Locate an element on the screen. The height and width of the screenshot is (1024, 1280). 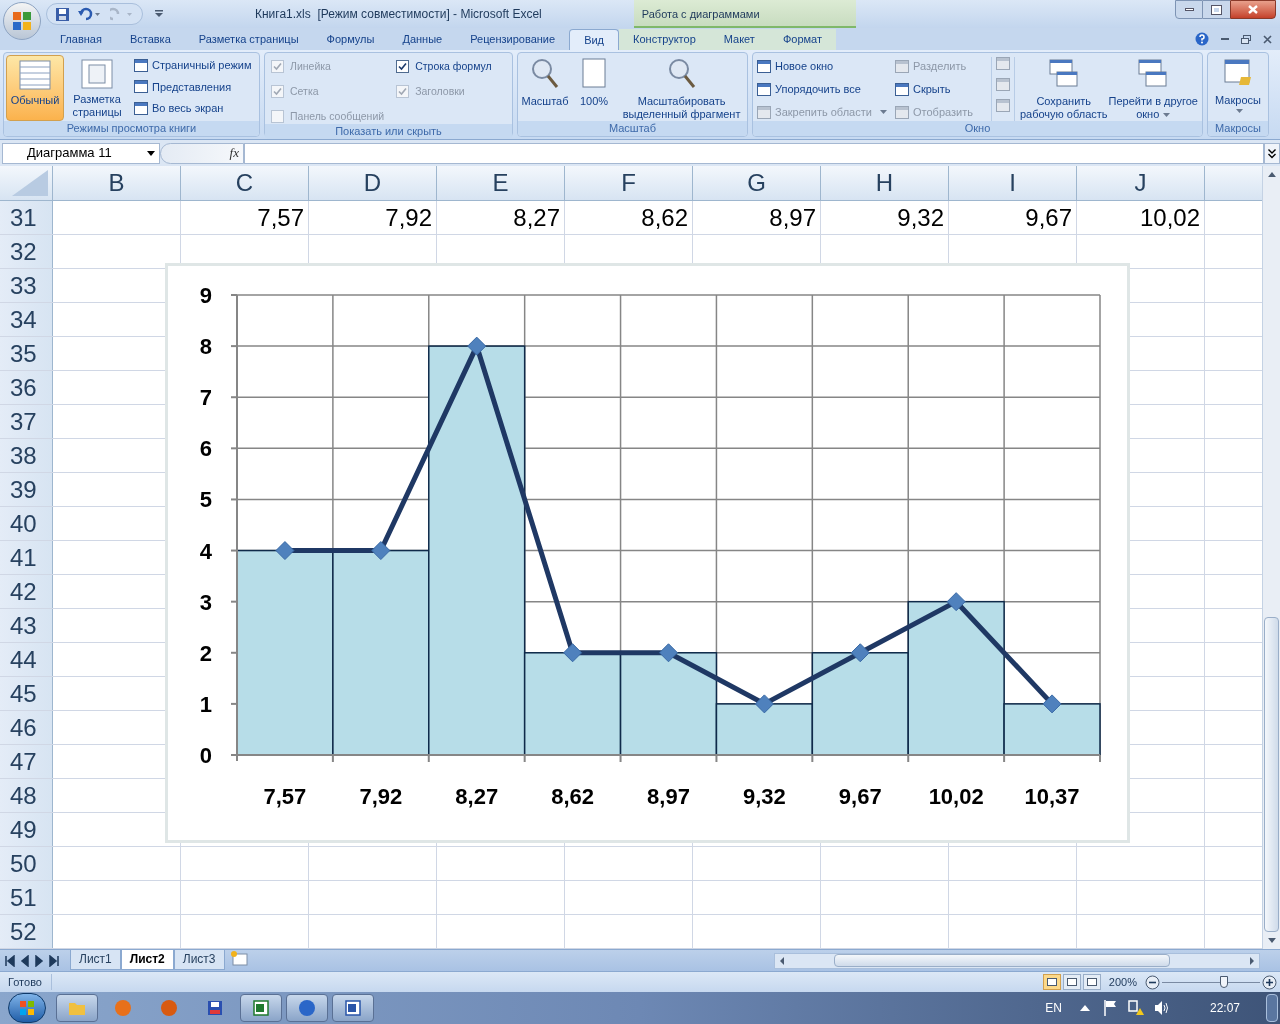
sheet-tab: Лист3 is located at coordinates (199, 960).